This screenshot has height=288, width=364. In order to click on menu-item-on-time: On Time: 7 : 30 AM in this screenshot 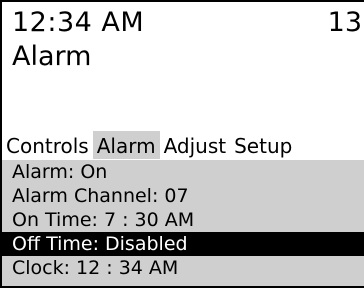, I will do `click(183, 220)`.